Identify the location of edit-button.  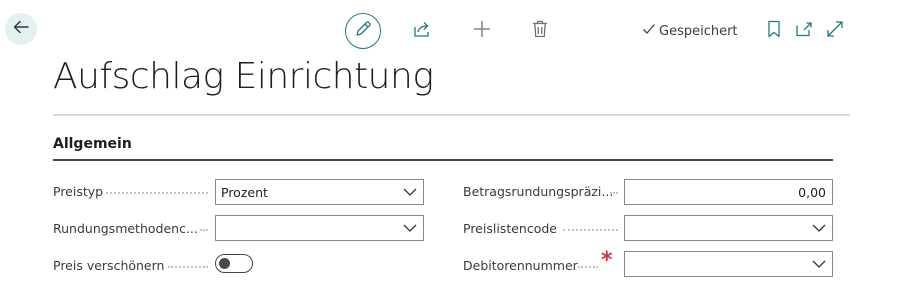
(363, 31).